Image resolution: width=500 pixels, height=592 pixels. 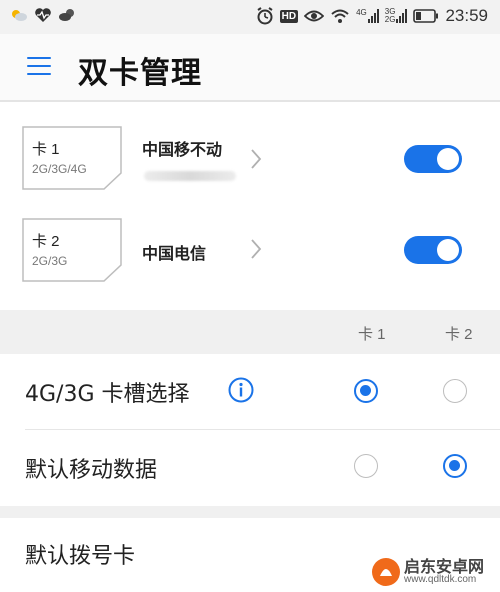 I want to click on setting-label: 4G/3G 卡槽选择, so click(x=107, y=394).